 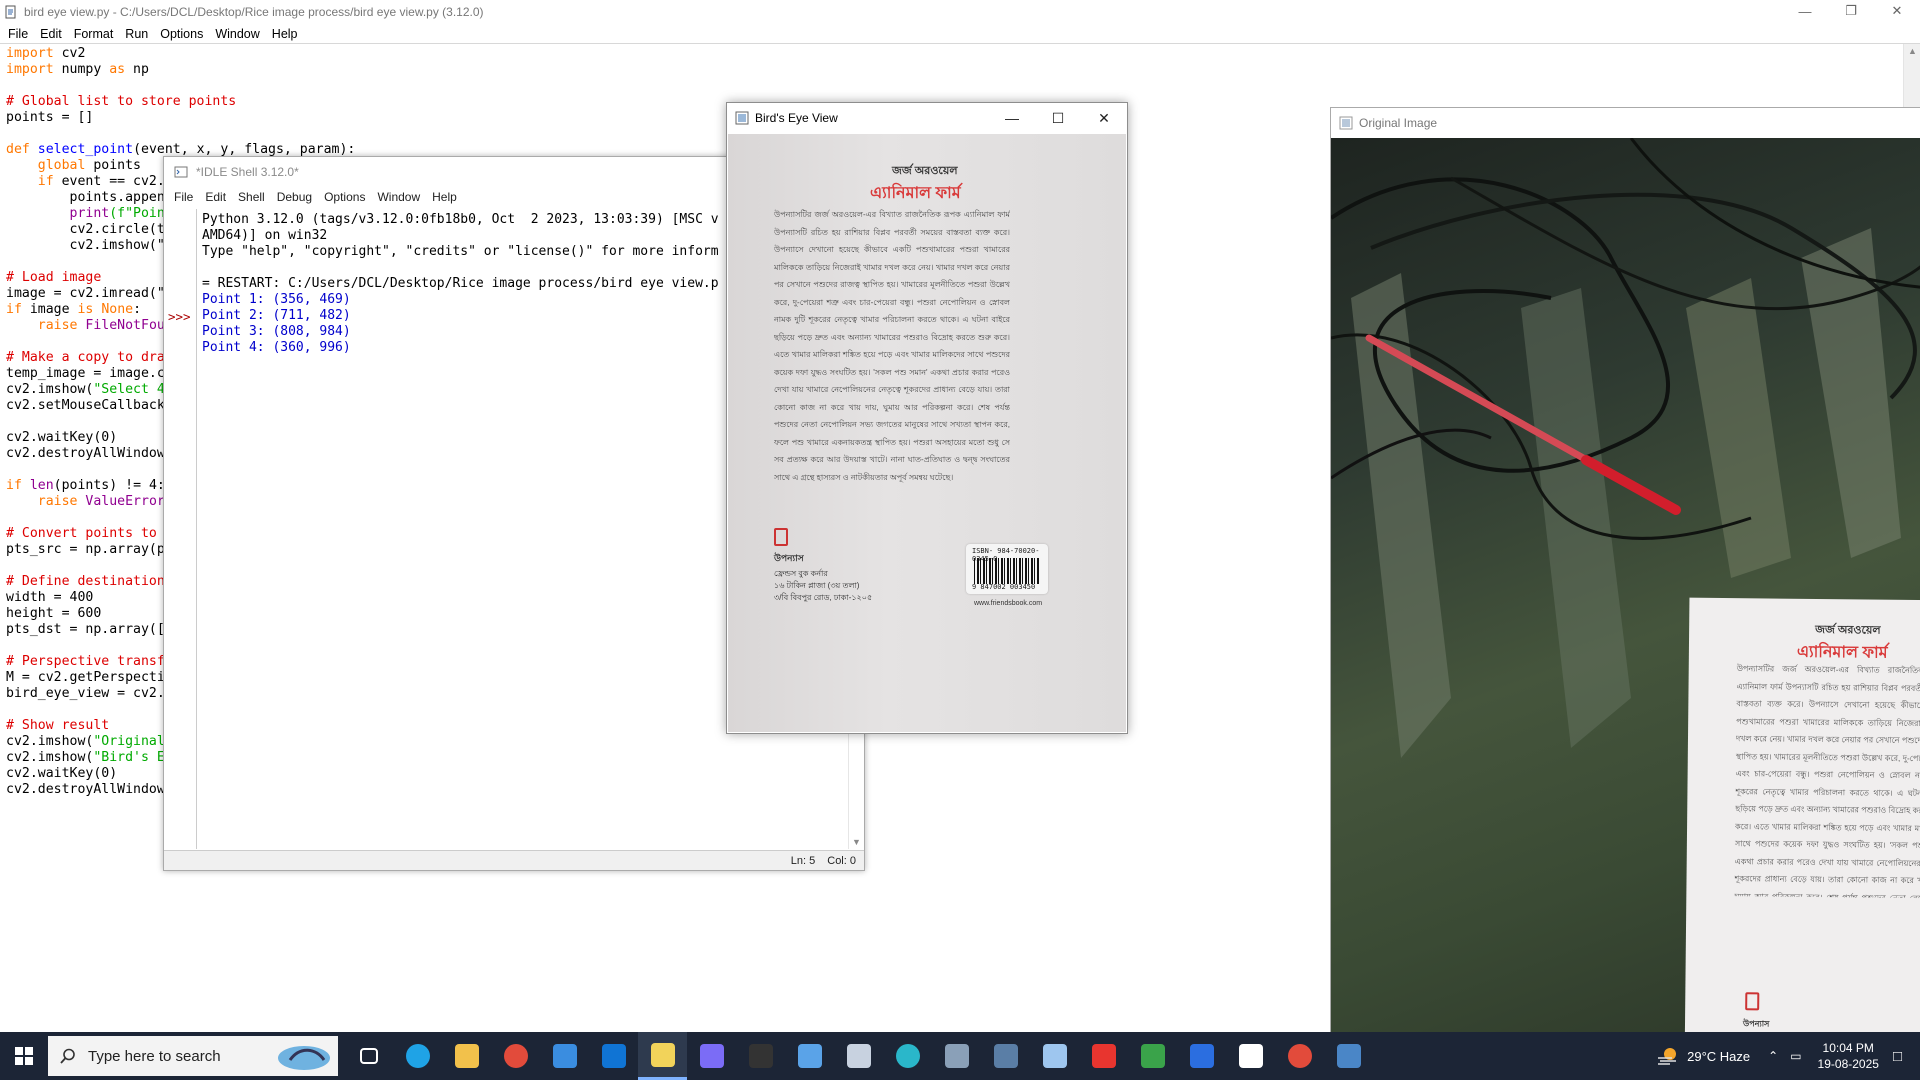 What do you see at coordinates (1752, 1001) in the screenshot?
I see `orig-publisher-logo-icon` at bounding box center [1752, 1001].